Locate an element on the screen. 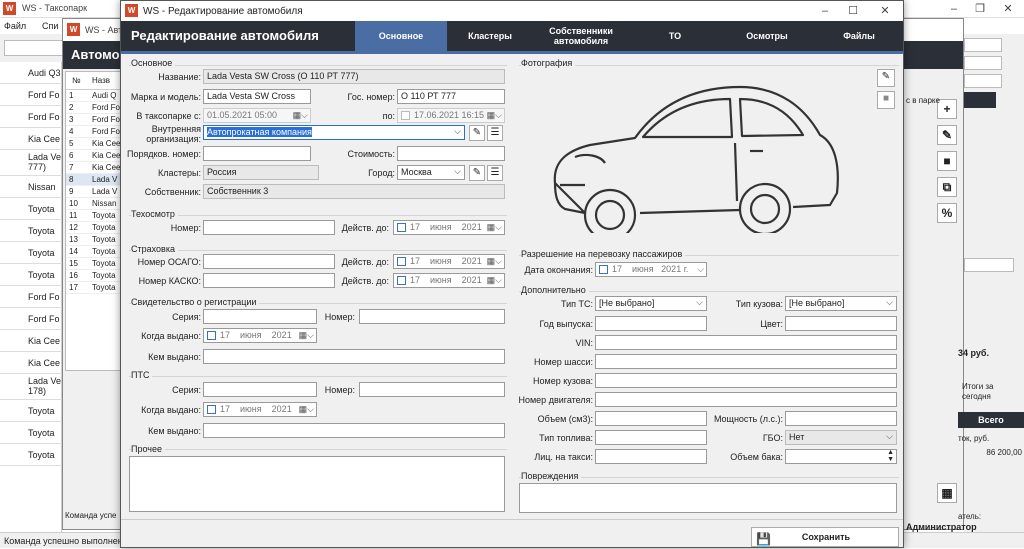 This screenshot has height=549, width=1024. table-row: 13 Toyota is located at coordinates (95, 240).